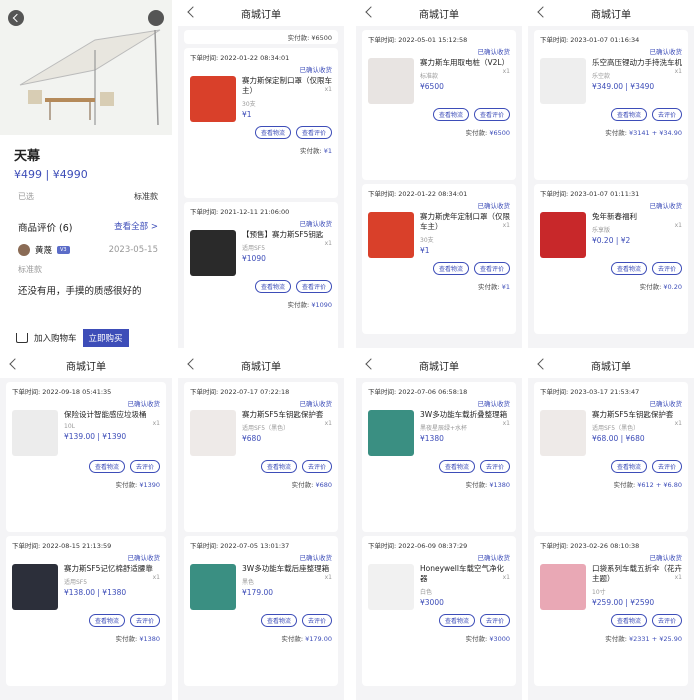 The width and height of the screenshot is (700, 700). What do you see at coordinates (80, 291) in the screenshot?
I see `review-text: 还没有用，手摸的质感很好的` at bounding box center [80, 291].